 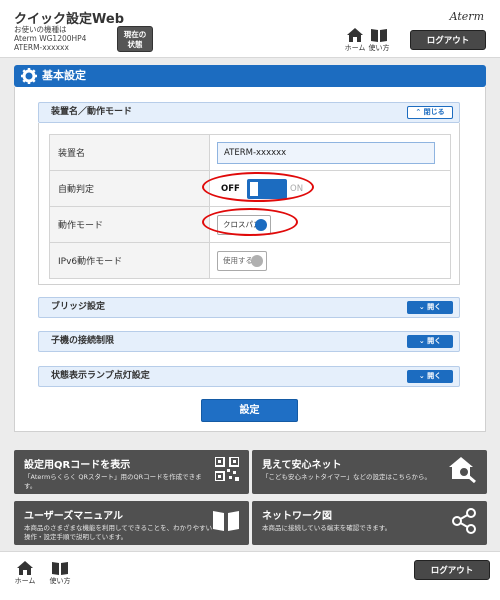 What do you see at coordinates (250, 575) in the screenshot?
I see `footer: ホーム 使い方 ログアウト` at bounding box center [250, 575].